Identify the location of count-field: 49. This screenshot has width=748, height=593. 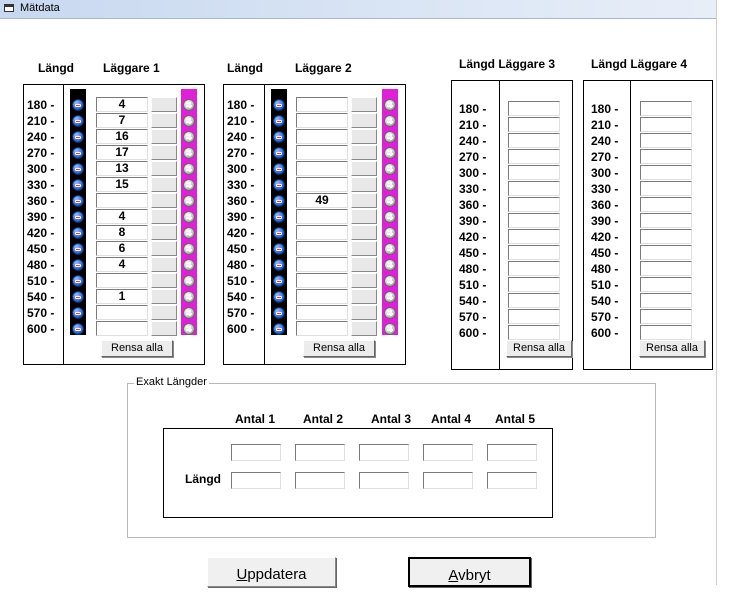
(322, 200).